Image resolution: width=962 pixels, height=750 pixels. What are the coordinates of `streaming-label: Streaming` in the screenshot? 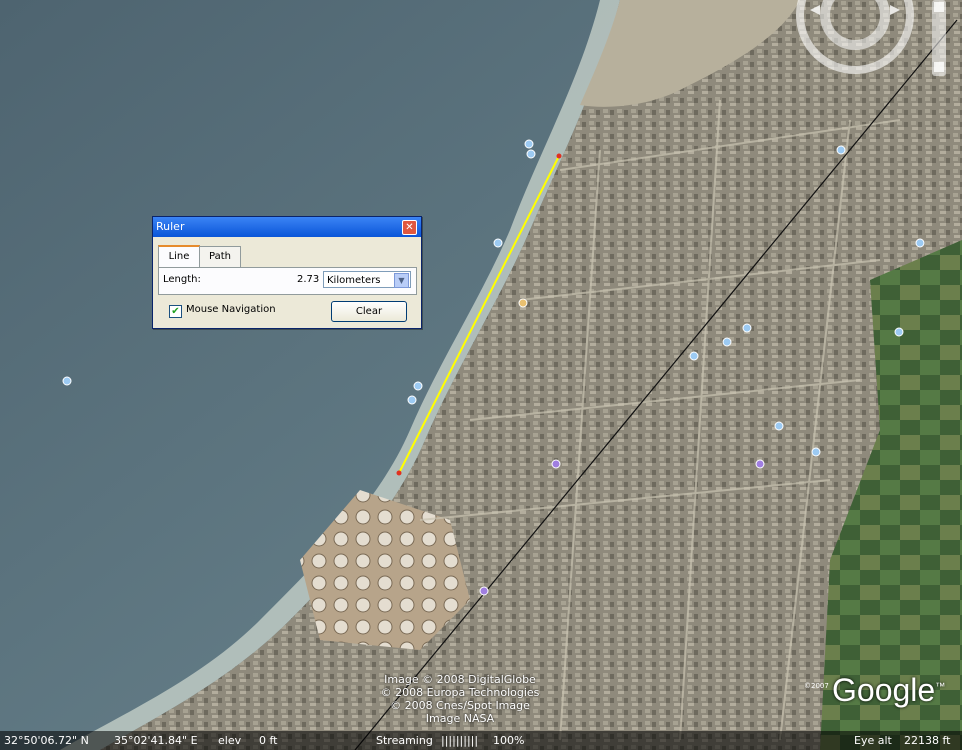 It's located at (404, 740).